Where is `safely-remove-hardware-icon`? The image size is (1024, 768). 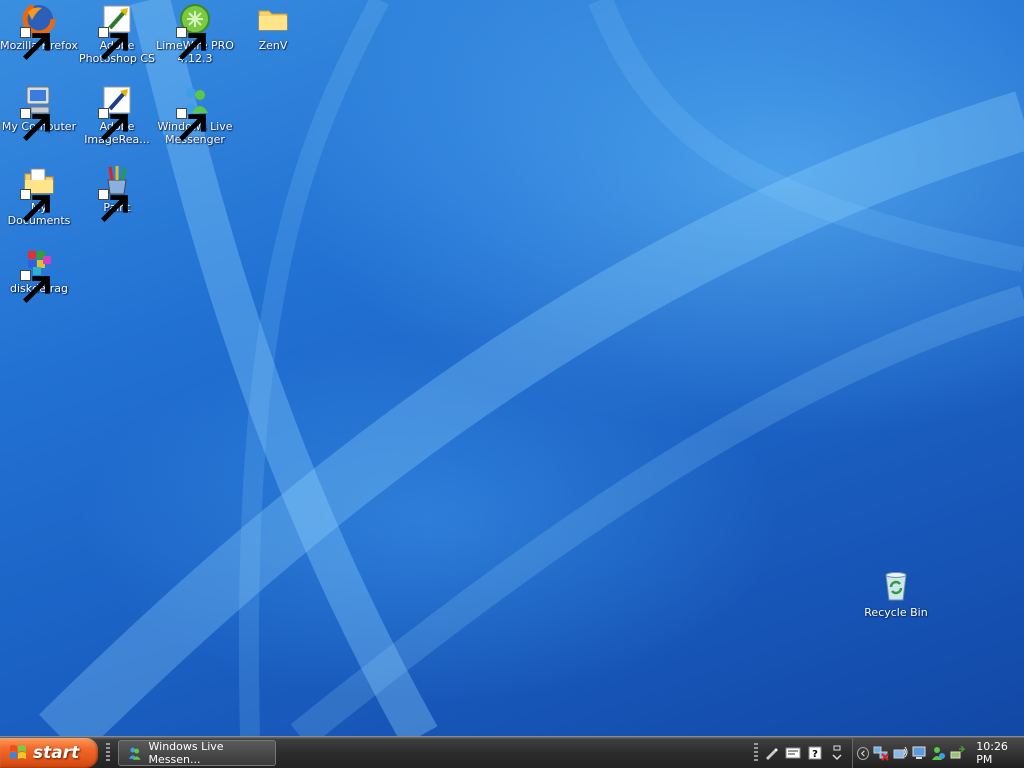 safely-remove-hardware-icon is located at coordinates (958, 753).